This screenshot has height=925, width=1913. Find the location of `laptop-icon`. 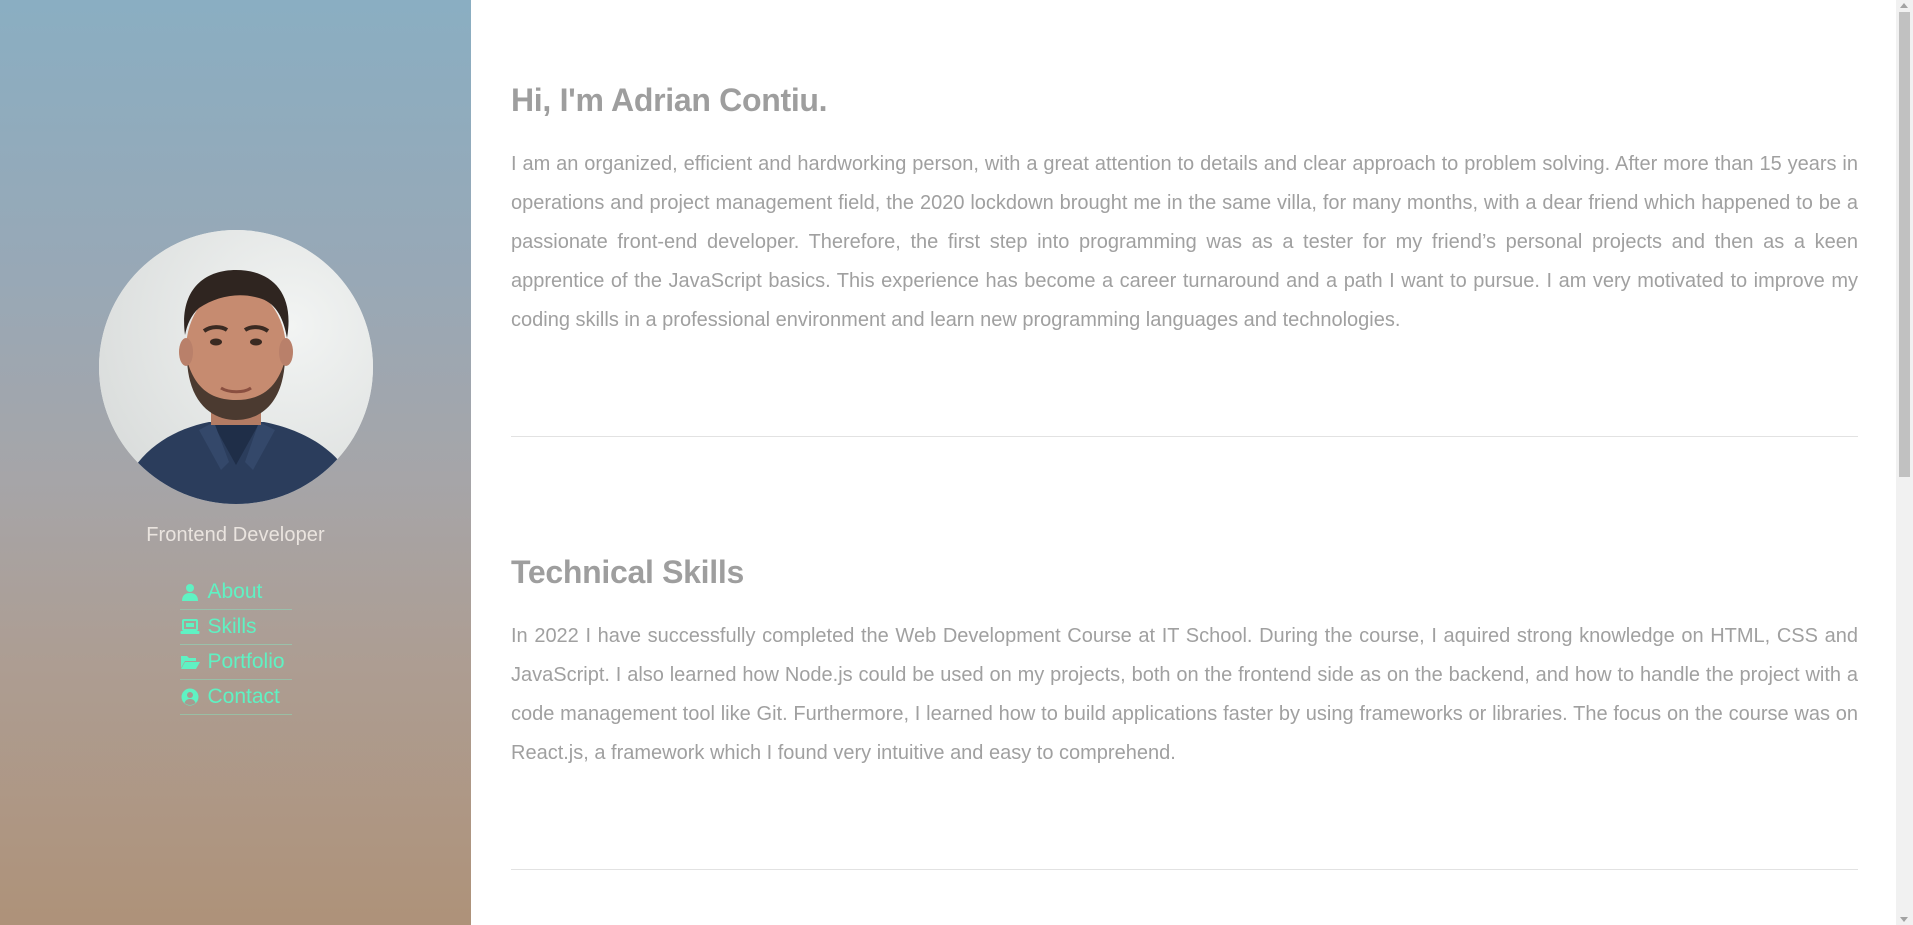

laptop-icon is located at coordinates (190, 627).